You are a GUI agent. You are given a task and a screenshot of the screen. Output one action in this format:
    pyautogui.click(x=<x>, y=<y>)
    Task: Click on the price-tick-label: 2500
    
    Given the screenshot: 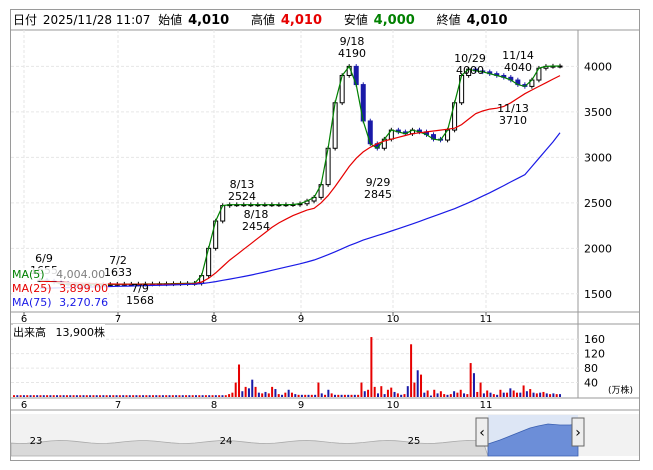 What is the action you would take?
    pyautogui.click(x=598, y=203)
    